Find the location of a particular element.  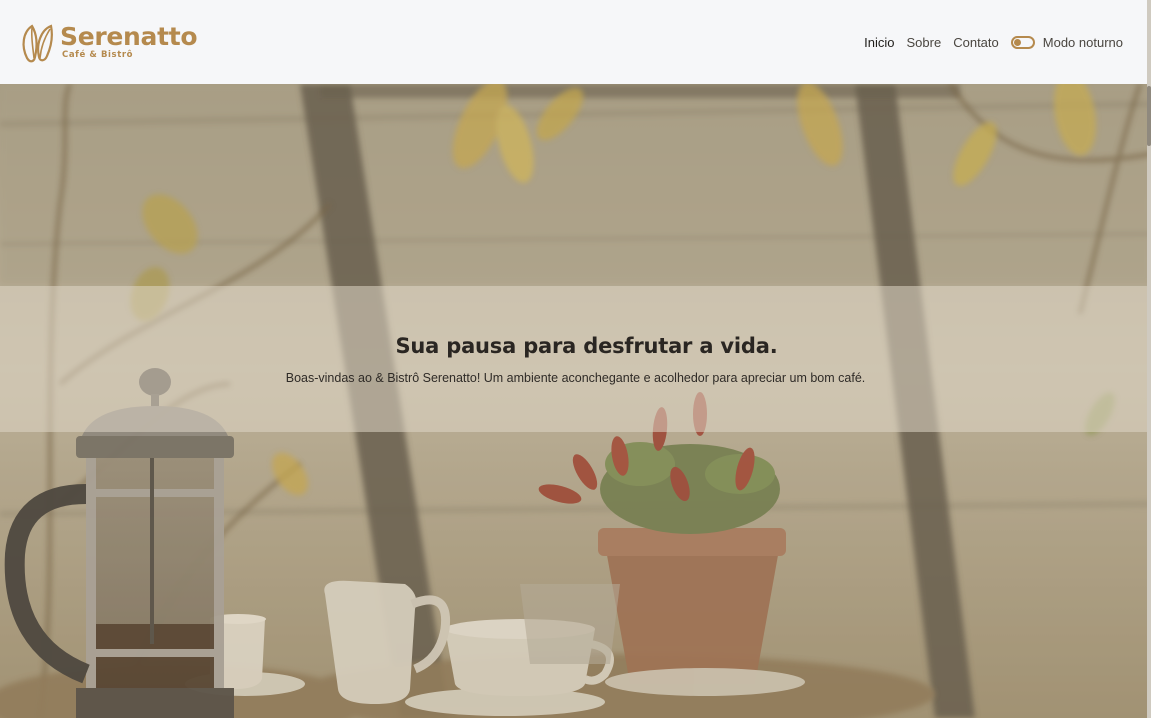

scrollbar-thumb is located at coordinates (1149, 116).